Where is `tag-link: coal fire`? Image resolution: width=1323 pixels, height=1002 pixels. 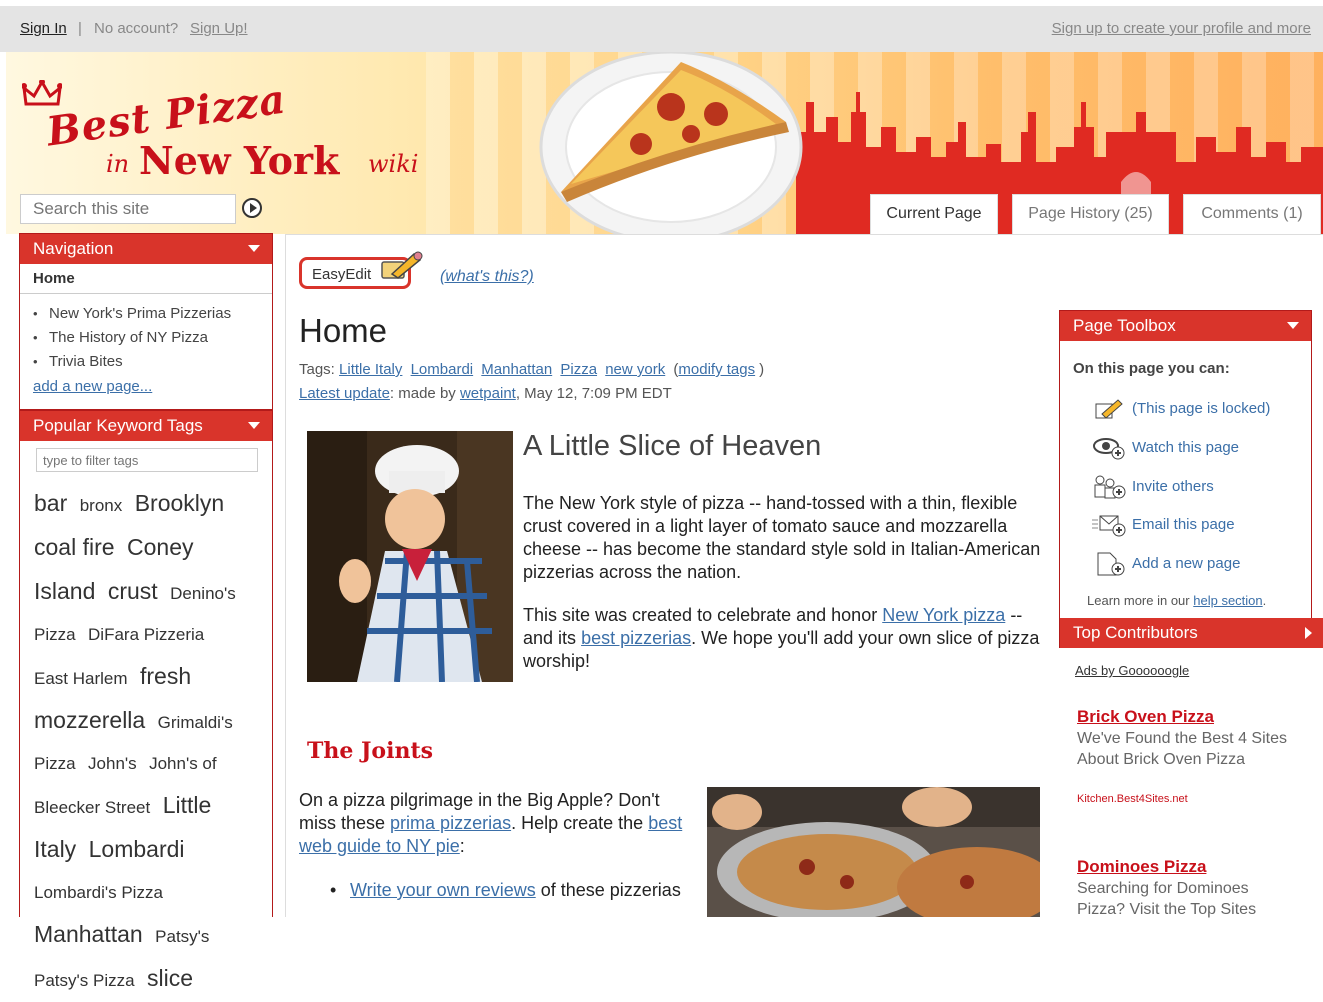
tag-link: coal fire is located at coordinates (74, 547).